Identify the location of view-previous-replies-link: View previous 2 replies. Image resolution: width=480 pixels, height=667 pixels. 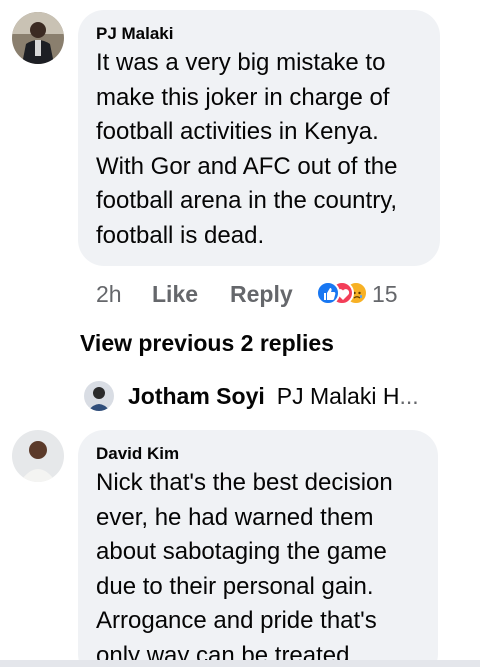
(207, 343).